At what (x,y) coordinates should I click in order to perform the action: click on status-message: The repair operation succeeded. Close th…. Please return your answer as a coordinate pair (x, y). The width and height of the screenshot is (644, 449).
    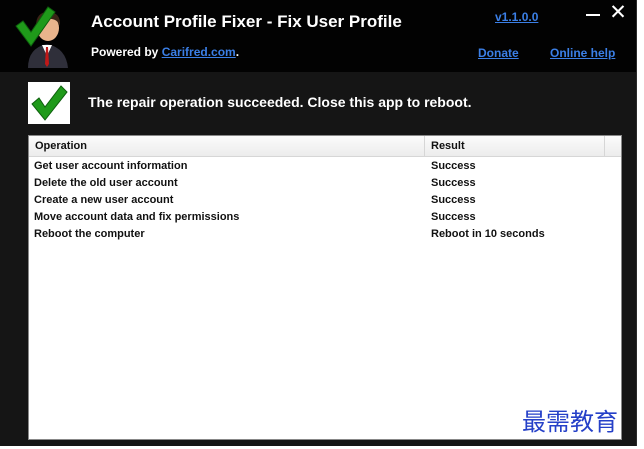
    Looking at the image, I should click on (280, 102).